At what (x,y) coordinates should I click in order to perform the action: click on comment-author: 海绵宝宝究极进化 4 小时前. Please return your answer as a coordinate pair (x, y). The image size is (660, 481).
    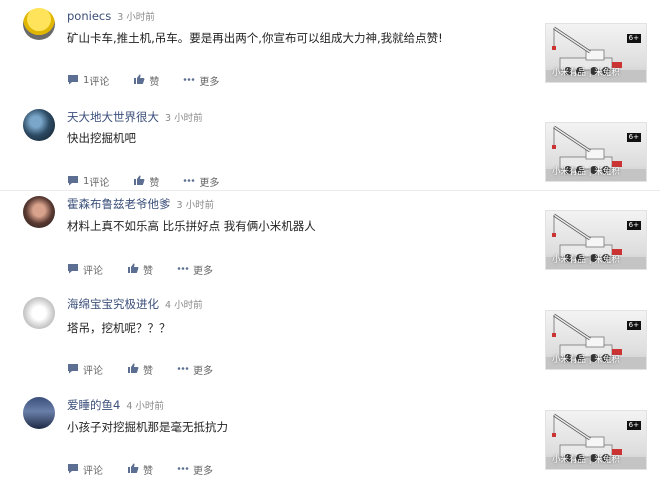
    Looking at the image, I should click on (135, 304).